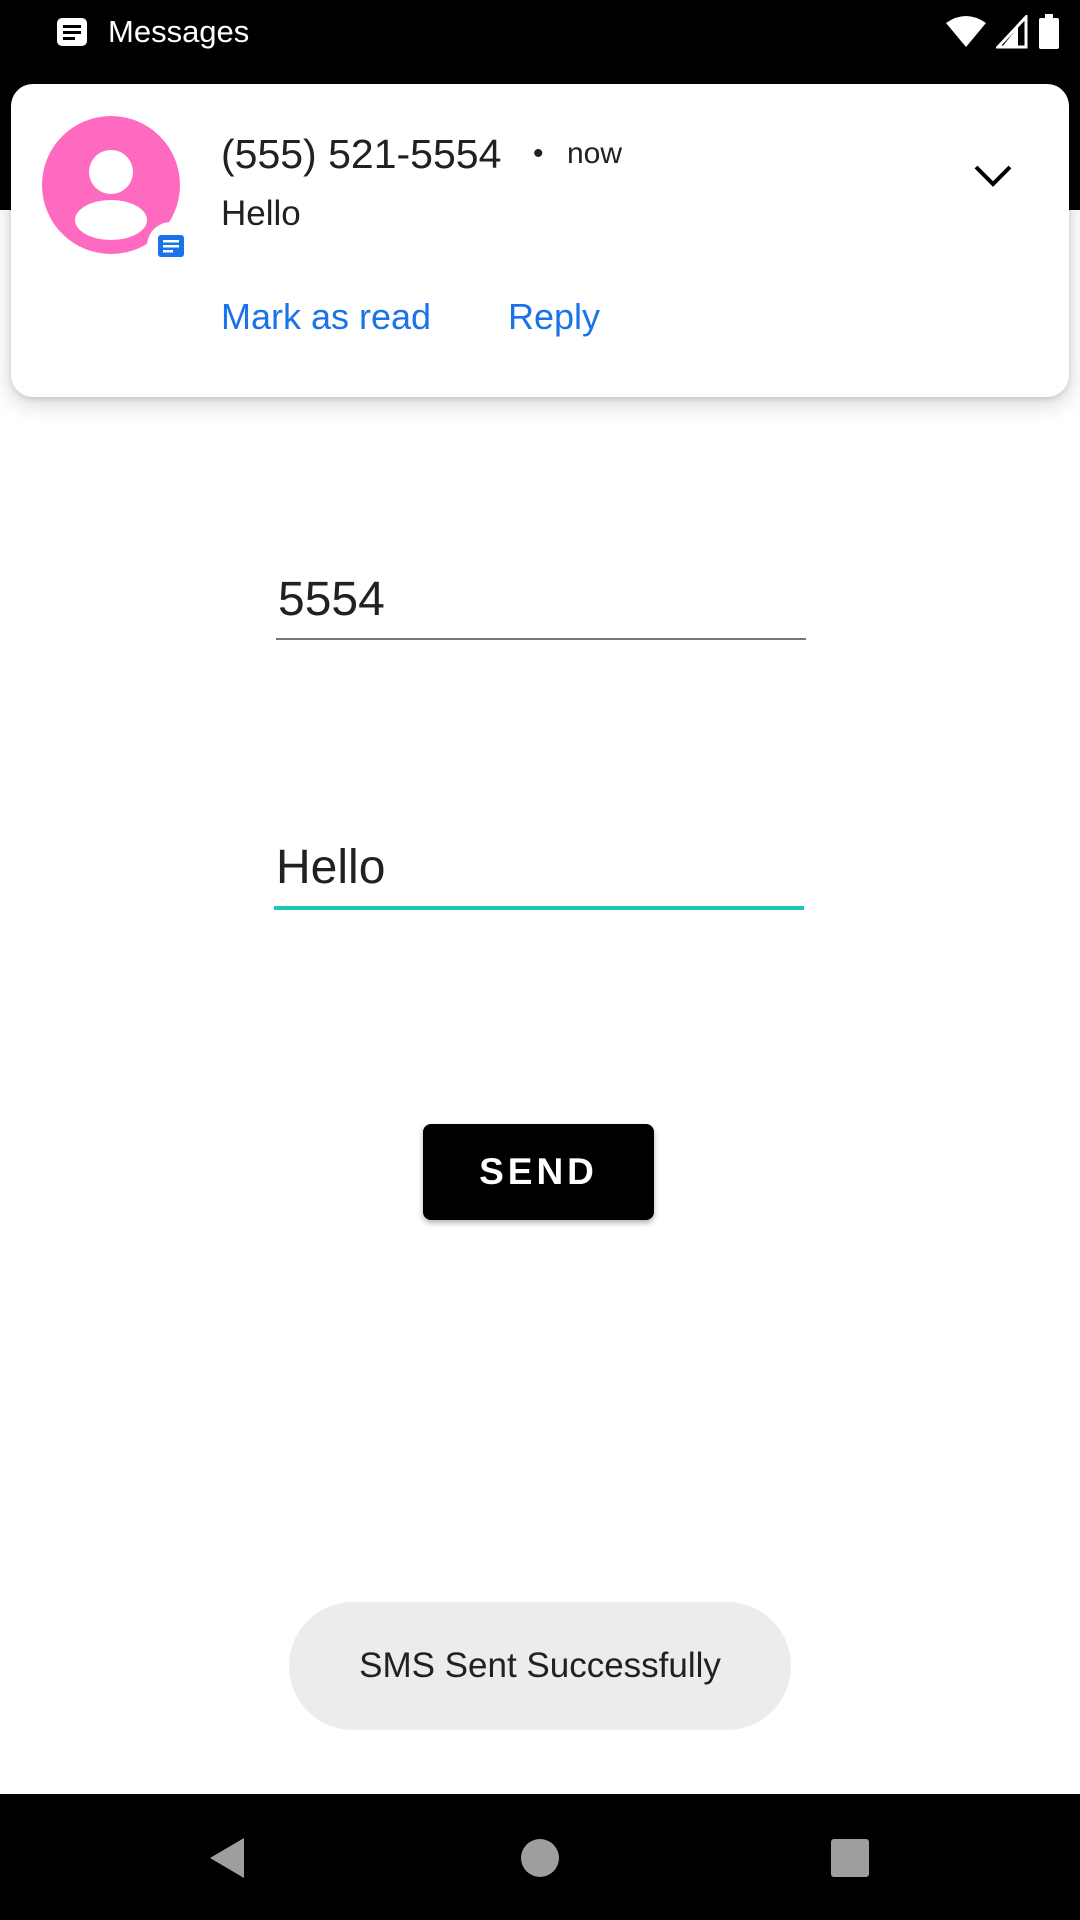  I want to click on home-icon, so click(540, 1858).